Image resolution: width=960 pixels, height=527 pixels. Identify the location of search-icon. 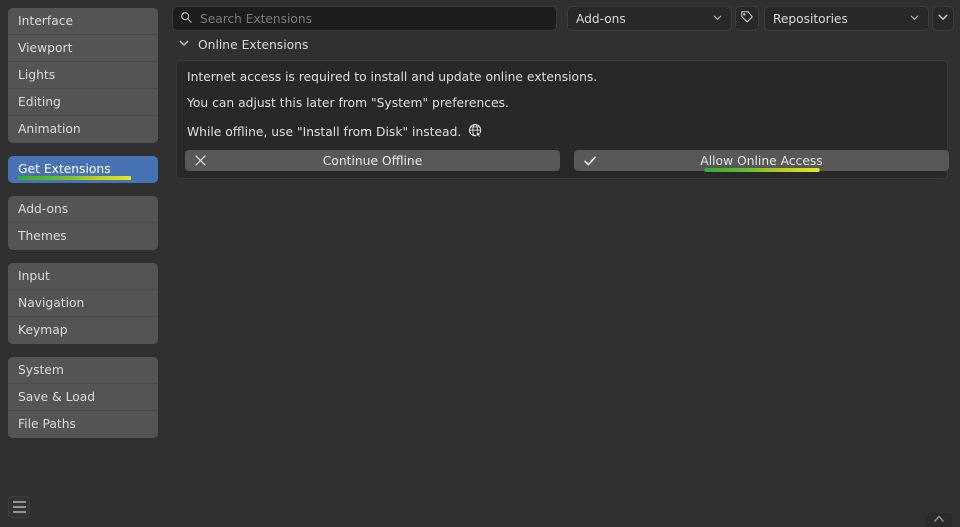
(186, 18).